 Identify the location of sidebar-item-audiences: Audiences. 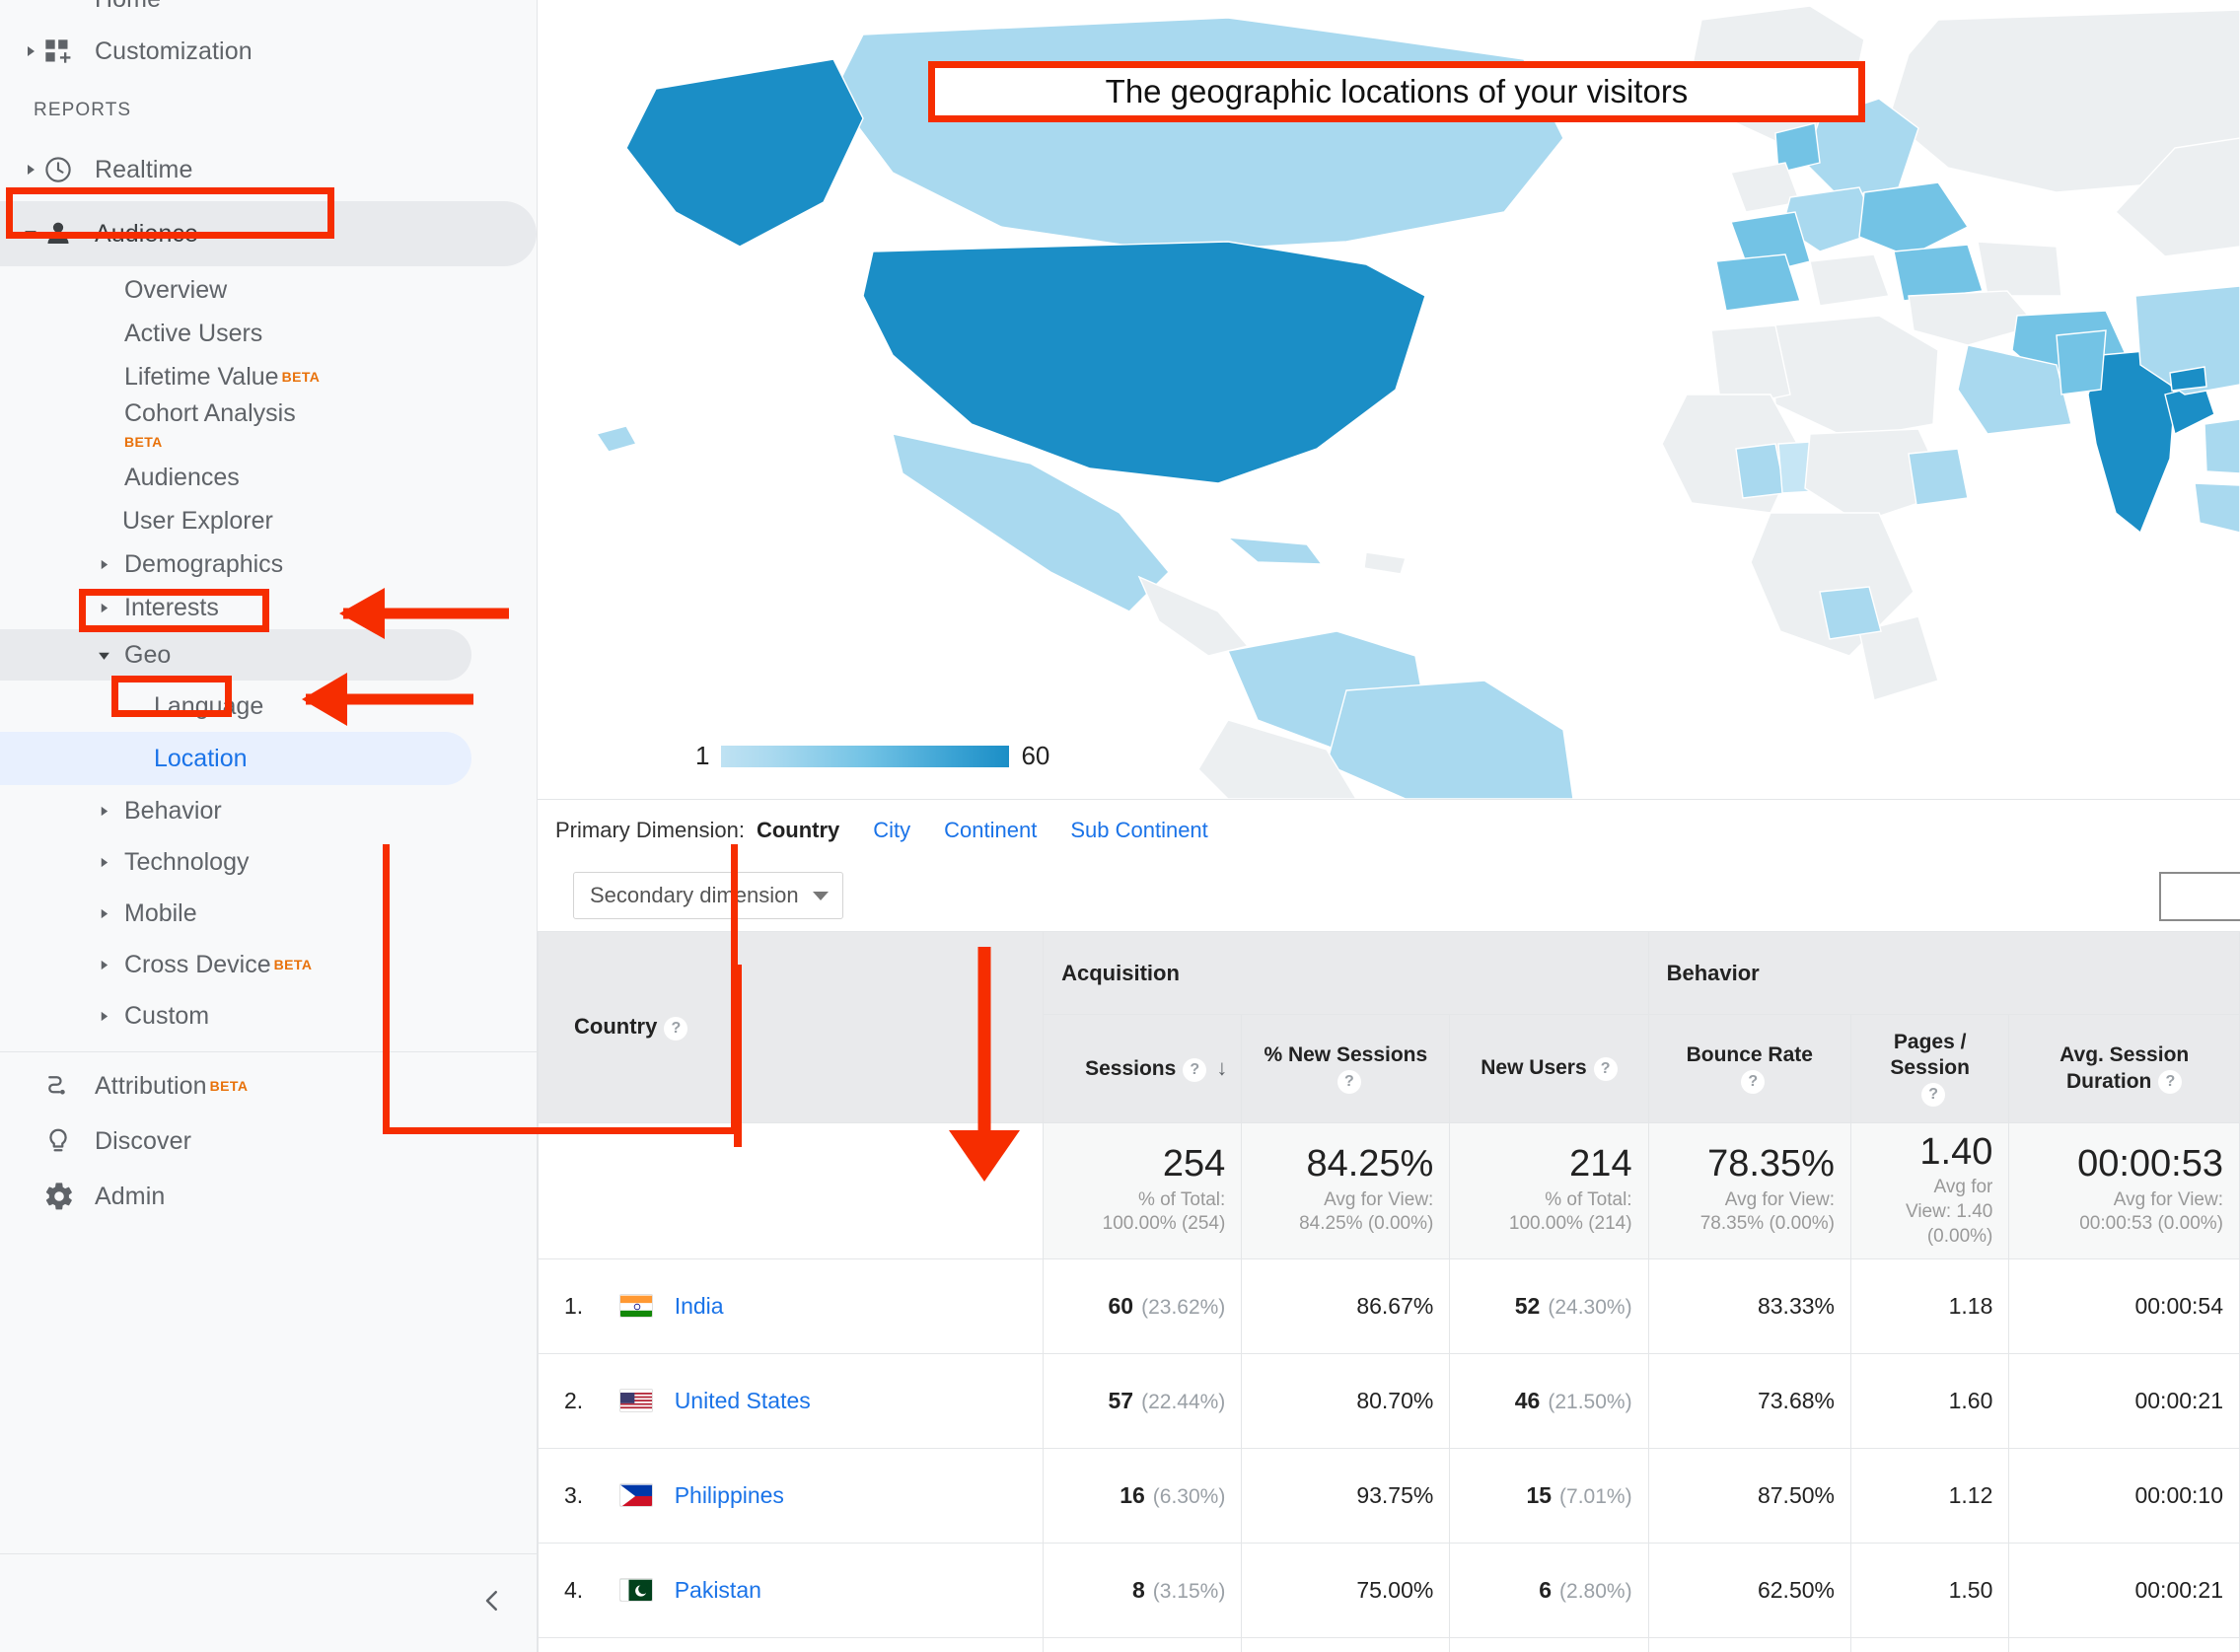
(268, 478).